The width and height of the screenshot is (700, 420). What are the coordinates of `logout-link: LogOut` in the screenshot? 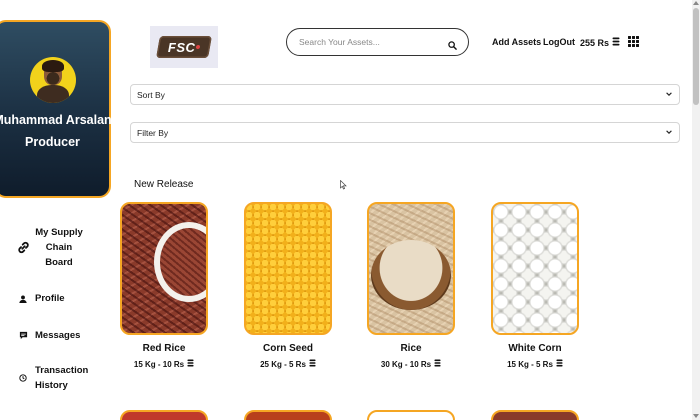 It's located at (559, 42).